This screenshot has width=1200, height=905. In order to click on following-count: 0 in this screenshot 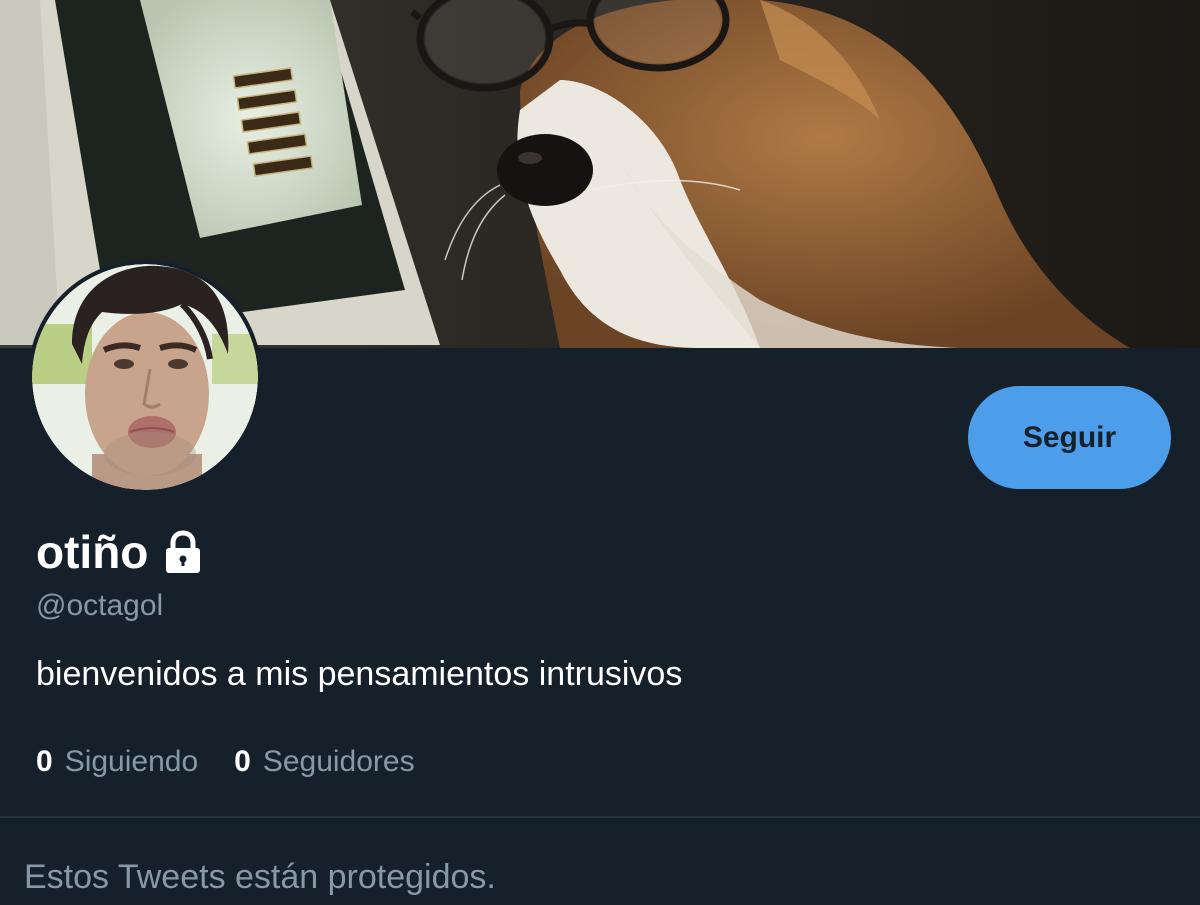, I will do `click(44, 761)`.